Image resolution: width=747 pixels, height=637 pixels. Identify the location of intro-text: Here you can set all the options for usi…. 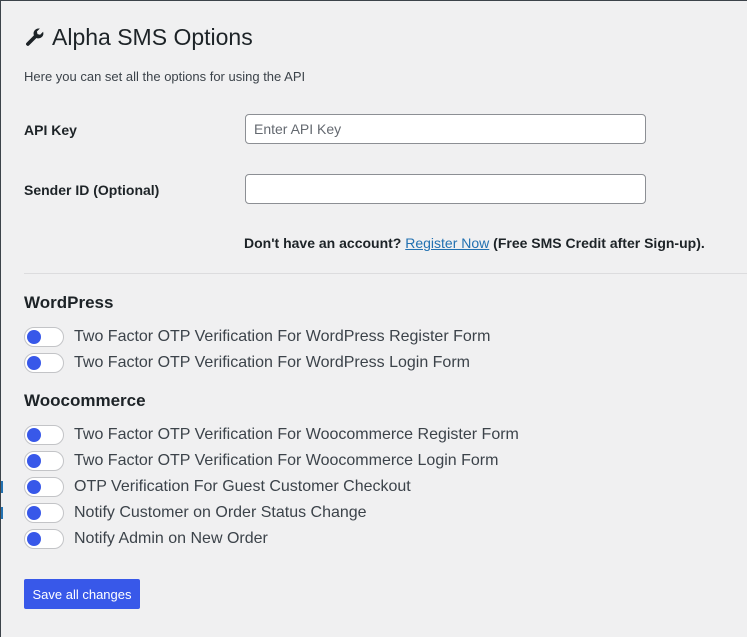
(165, 76).